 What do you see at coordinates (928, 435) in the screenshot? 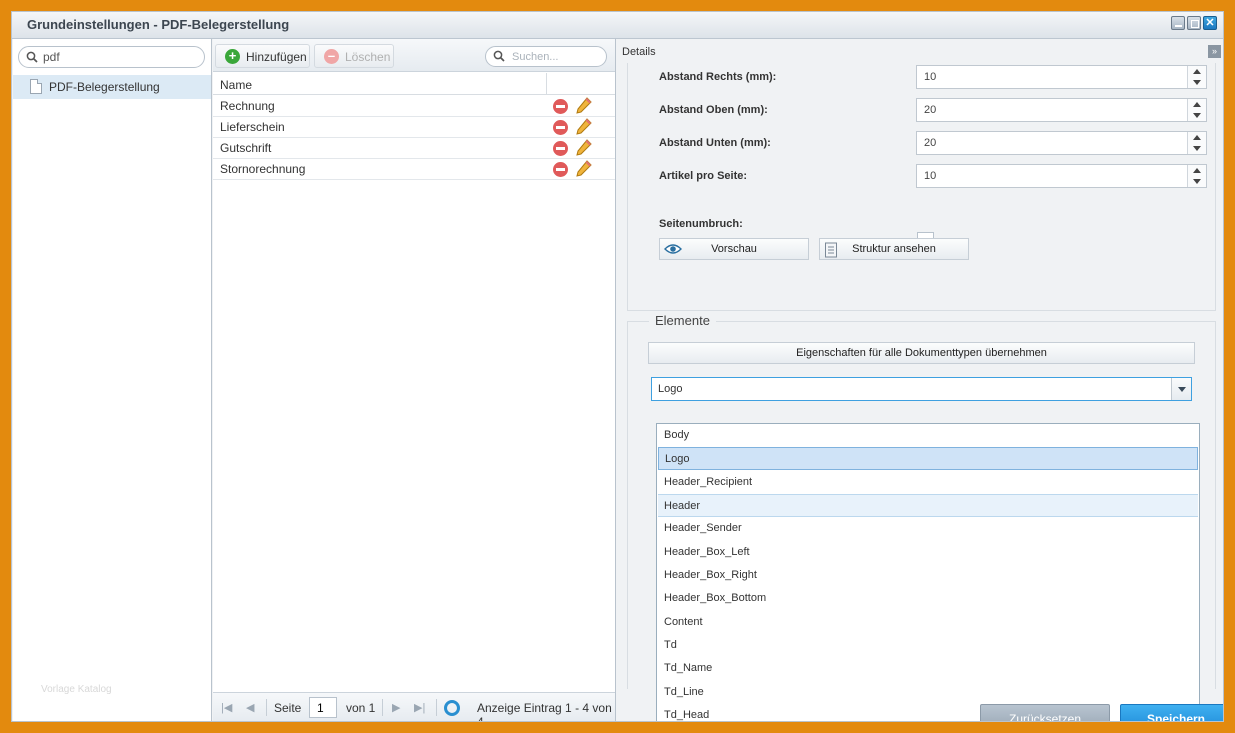
I see `dropdown-option: Body` at bounding box center [928, 435].